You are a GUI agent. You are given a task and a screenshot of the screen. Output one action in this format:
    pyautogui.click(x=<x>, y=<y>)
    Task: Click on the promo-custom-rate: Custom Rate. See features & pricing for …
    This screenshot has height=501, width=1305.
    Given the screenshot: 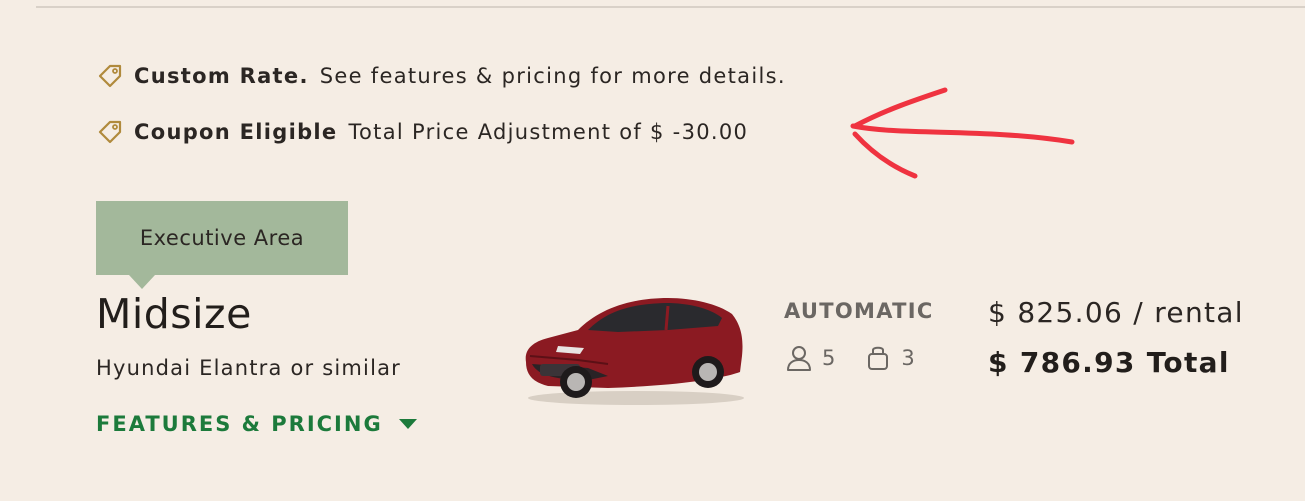 What is the action you would take?
    pyautogui.click(x=441, y=76)
    